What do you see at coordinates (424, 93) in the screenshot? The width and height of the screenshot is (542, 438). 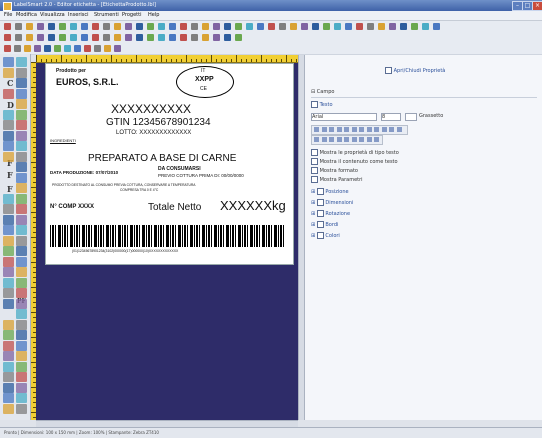 I see `section-field: ⊟ Campo` at bounding box center [424, 93].